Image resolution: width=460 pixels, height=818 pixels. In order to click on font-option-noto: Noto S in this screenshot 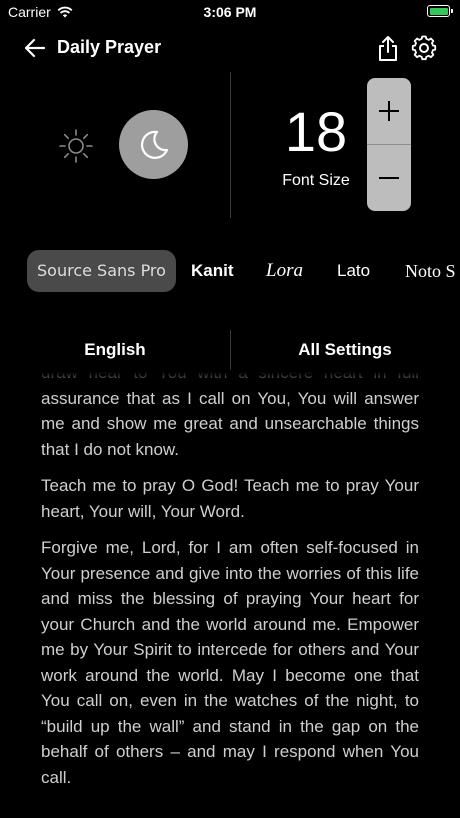, I will do `click(430, 271)`.